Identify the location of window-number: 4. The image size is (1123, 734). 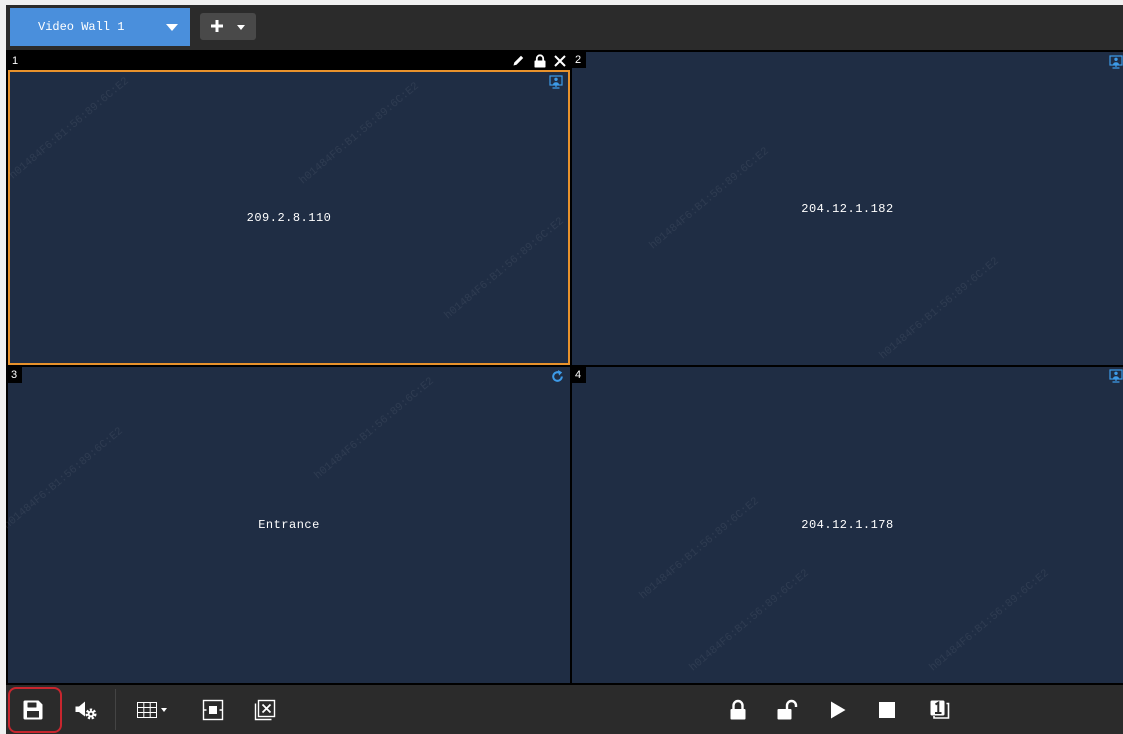
(579, 375).